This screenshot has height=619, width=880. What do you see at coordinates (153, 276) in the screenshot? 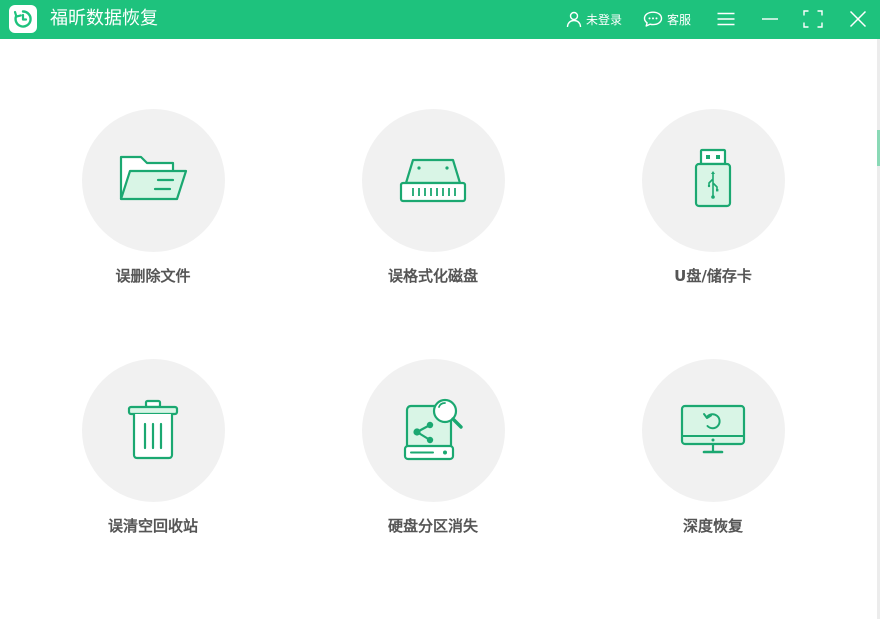
I see `option-label: 误删除文件` at bounding box center [153, 276].